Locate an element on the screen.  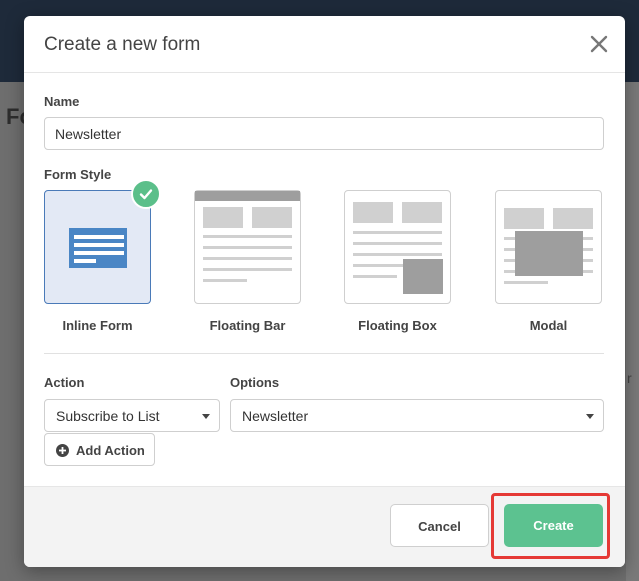
floating-bar-icon is located at coordinates (247, 236).